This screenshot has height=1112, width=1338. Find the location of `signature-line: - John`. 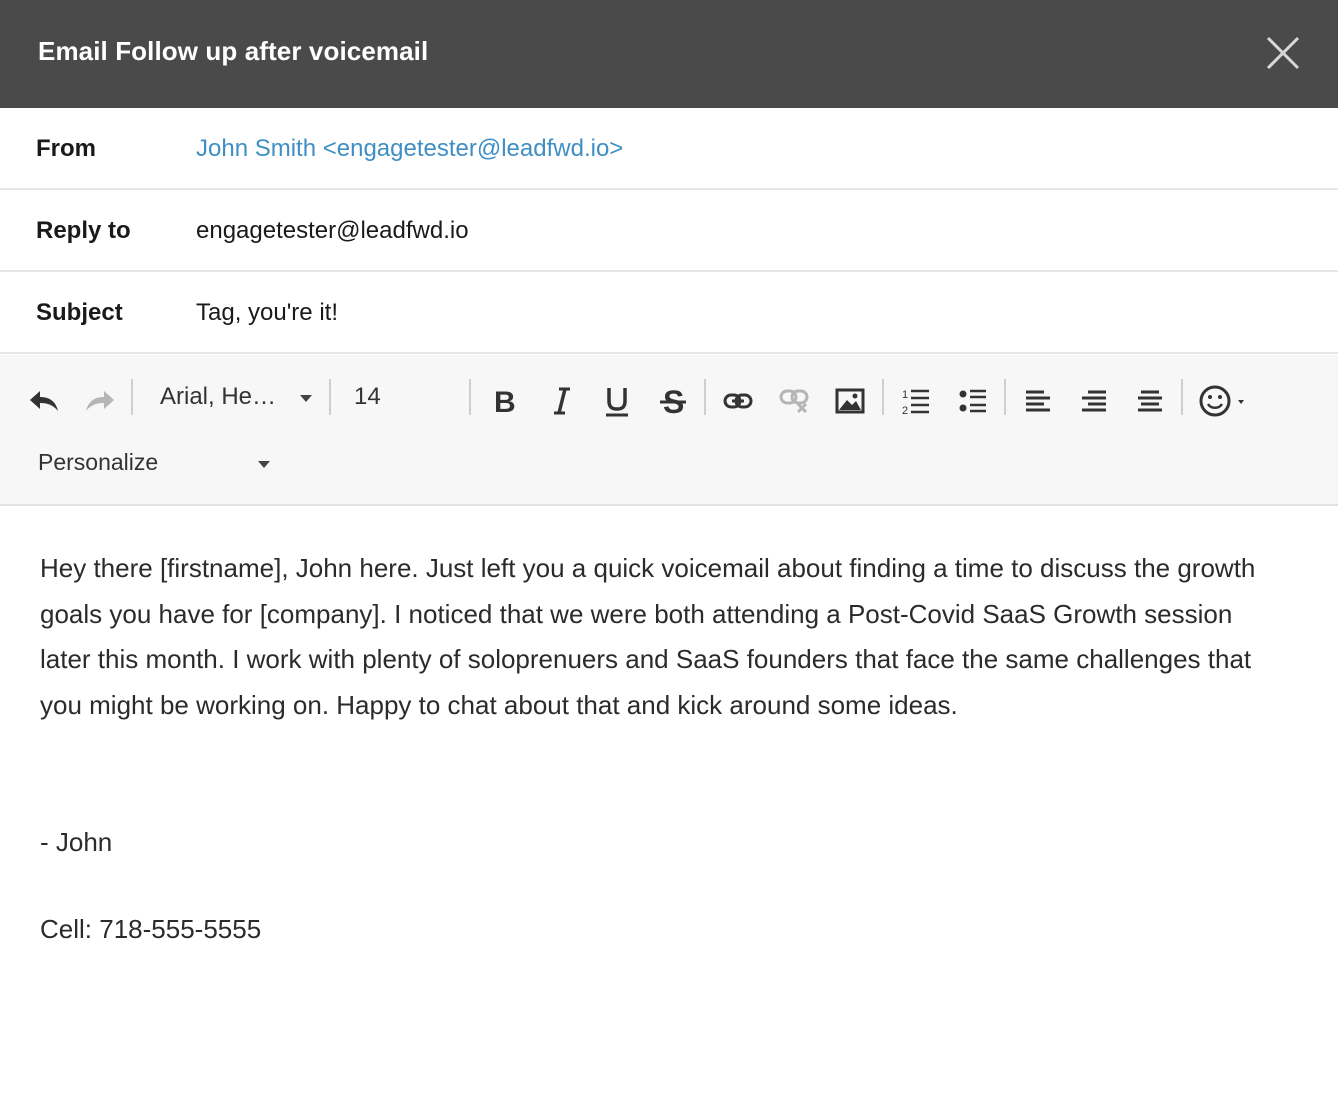

signature-line: - John is located at coordinates (76, 842).